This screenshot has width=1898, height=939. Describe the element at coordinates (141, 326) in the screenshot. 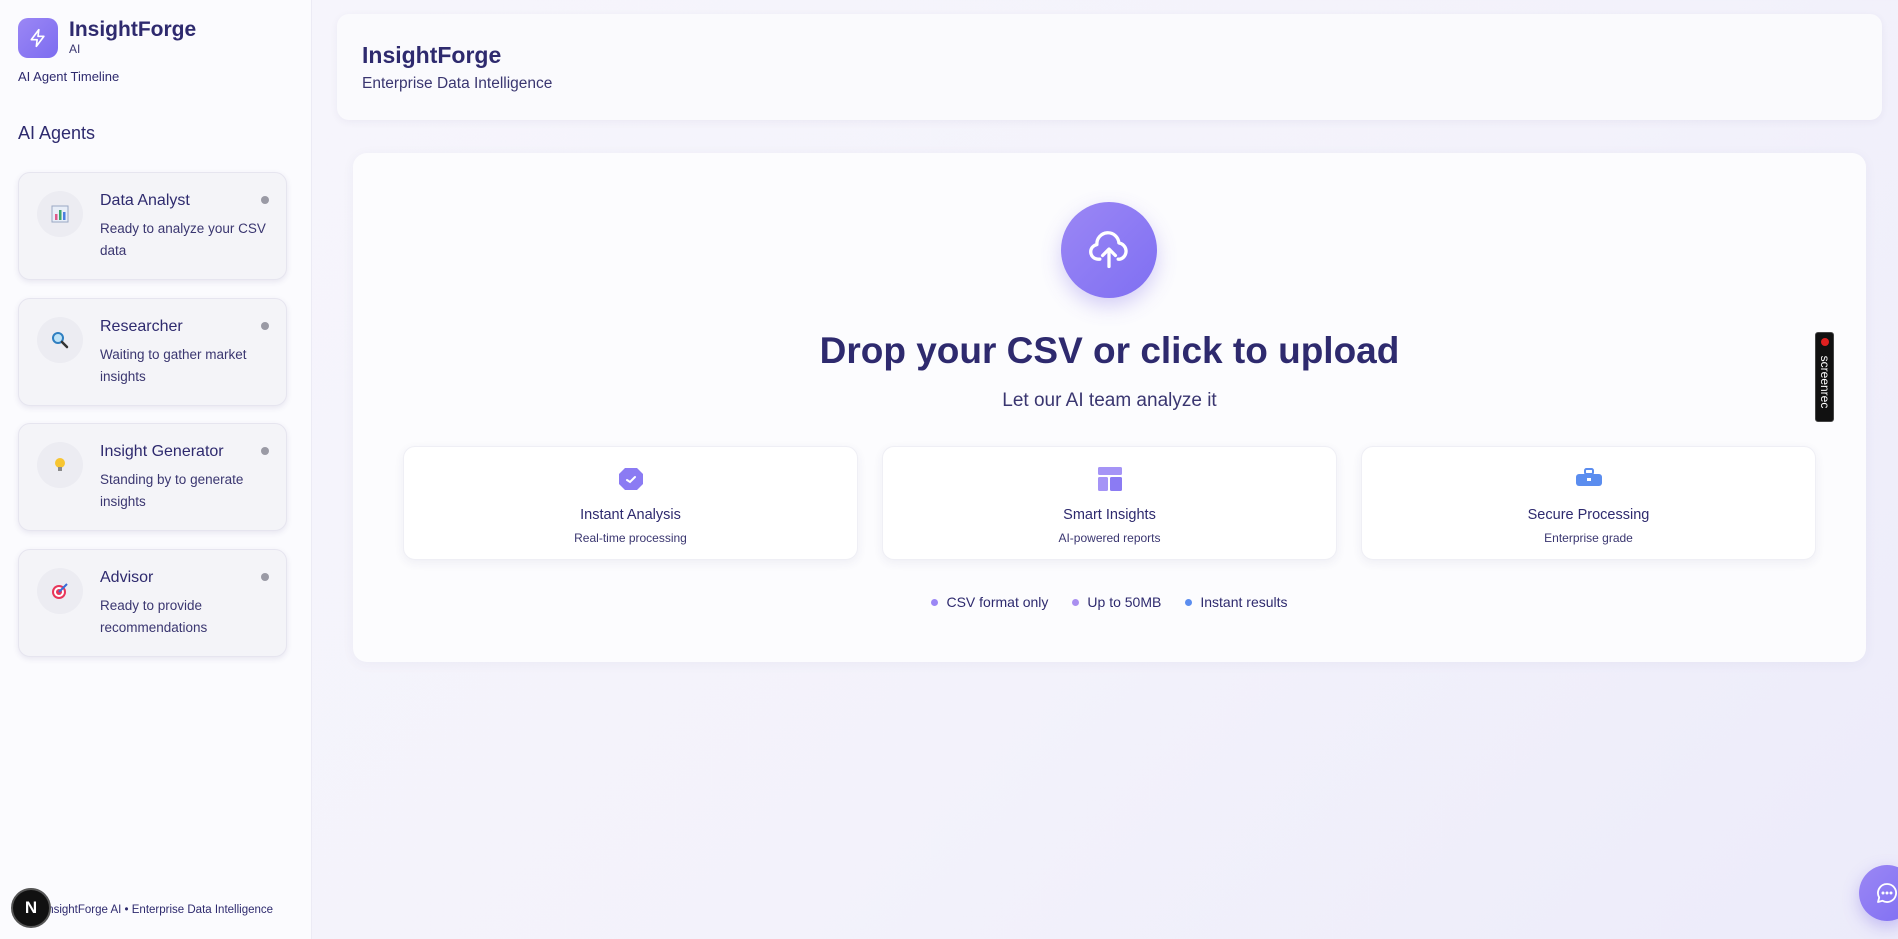

I see `agent-name: Researcher` at that location.